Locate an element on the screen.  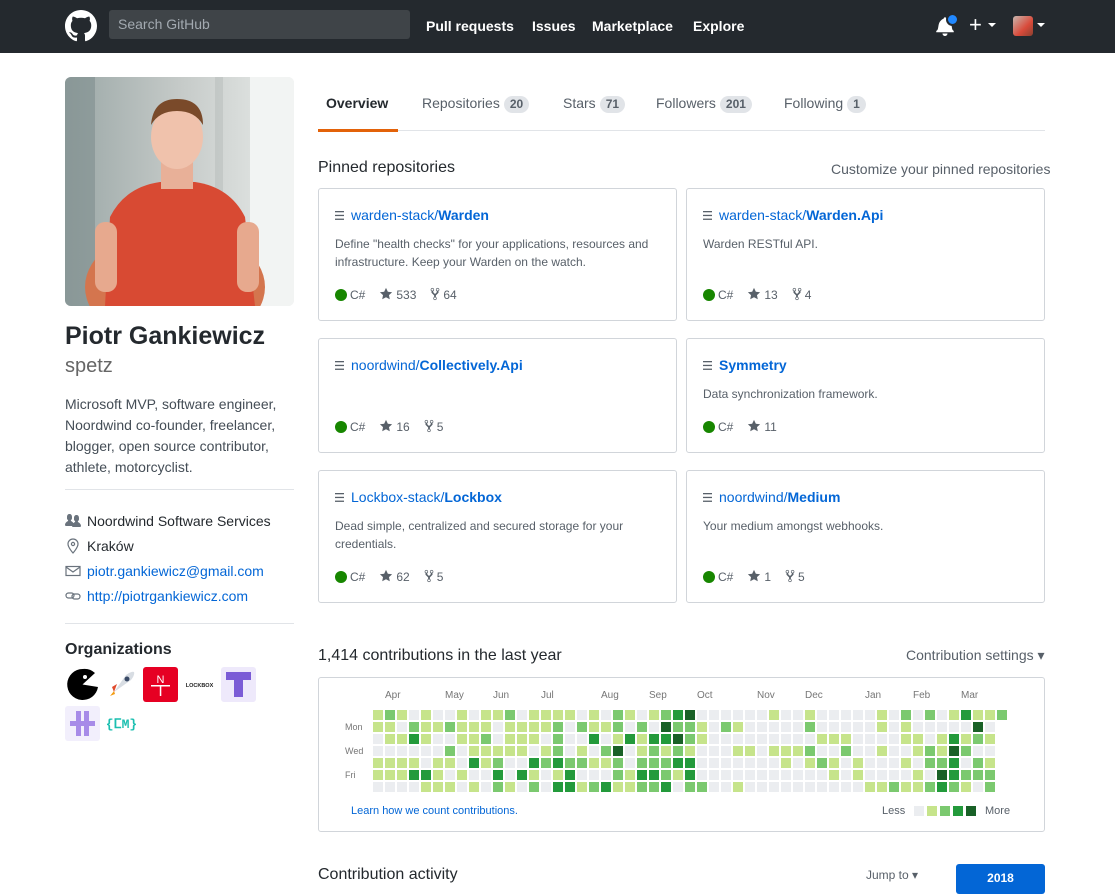
lockbox-org-icon: LOCKBOX is located at coordinates (199, 684).